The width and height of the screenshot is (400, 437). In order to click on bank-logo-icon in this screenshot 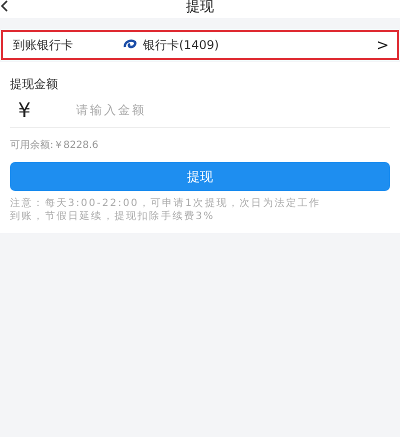, I will do `click(130, 45)`.